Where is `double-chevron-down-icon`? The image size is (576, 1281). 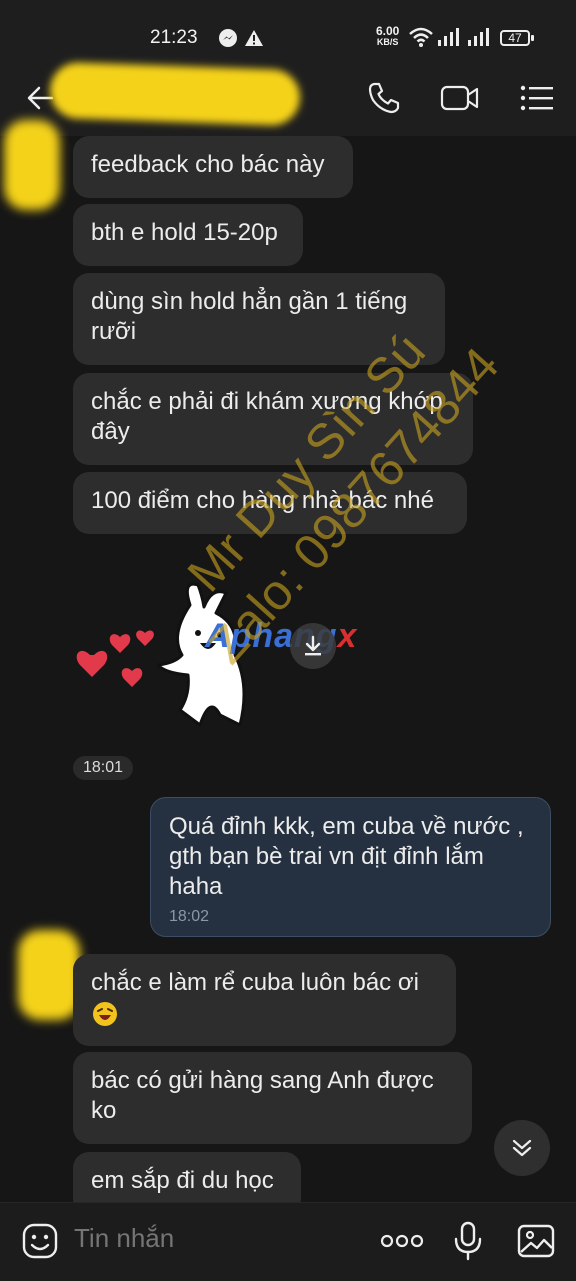
double-chevron-down-icon is located at coordinates (522, 1148).